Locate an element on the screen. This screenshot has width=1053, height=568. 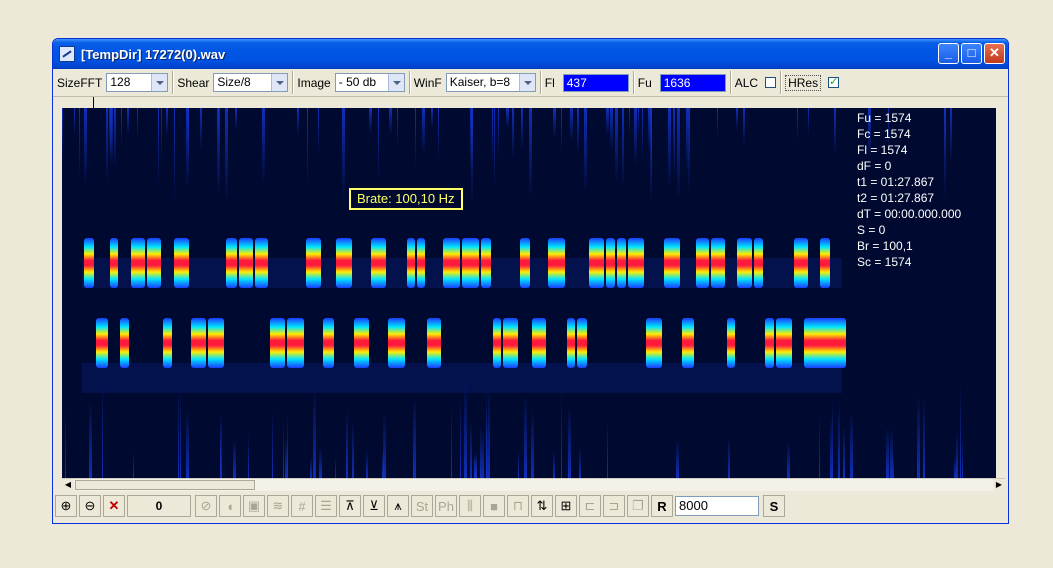
delete-icon: ✕ is located at coordinates (114, 506).